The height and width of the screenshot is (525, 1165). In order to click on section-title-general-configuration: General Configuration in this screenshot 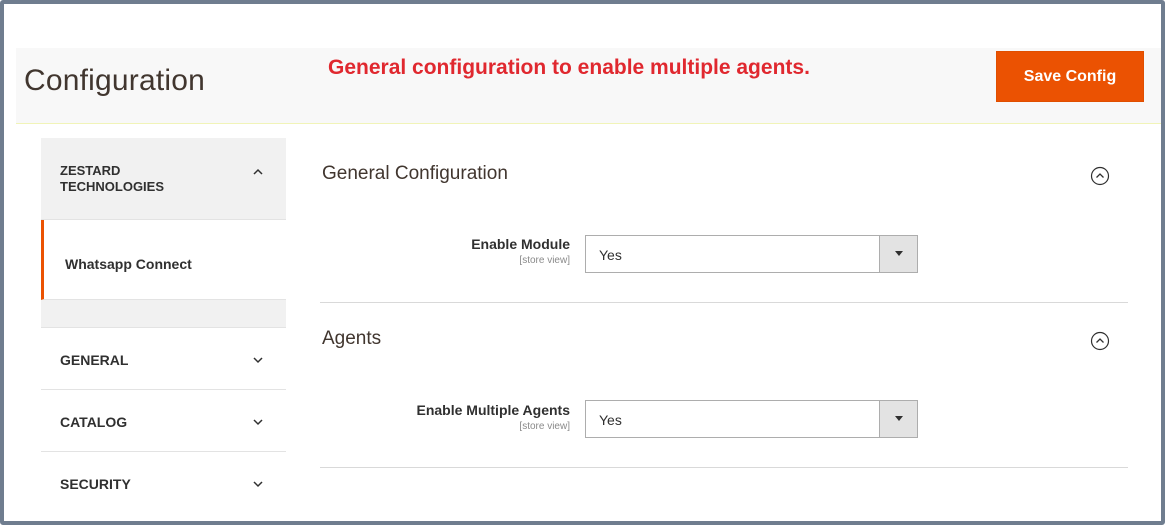, I will do `click(415, 174)`.